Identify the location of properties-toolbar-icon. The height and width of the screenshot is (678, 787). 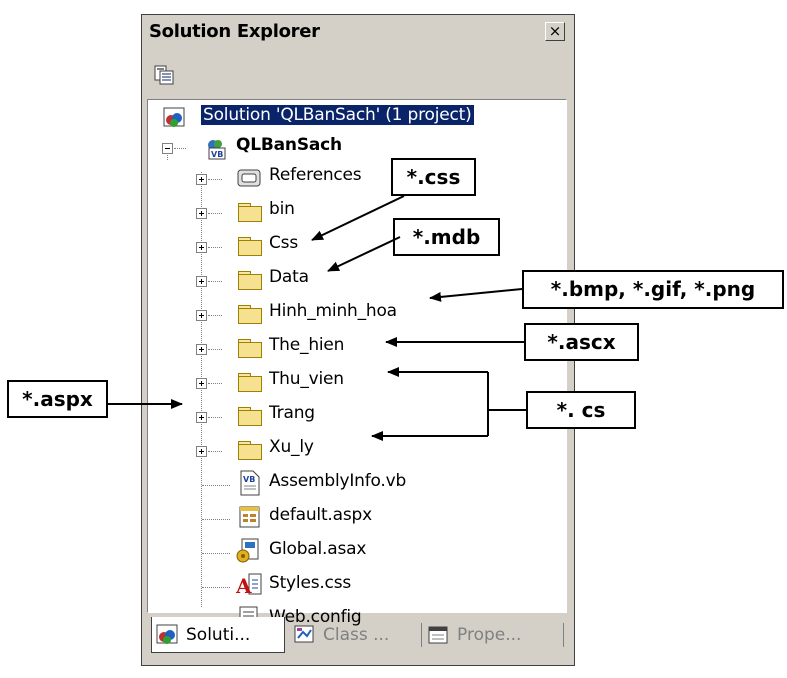
(164, 75).